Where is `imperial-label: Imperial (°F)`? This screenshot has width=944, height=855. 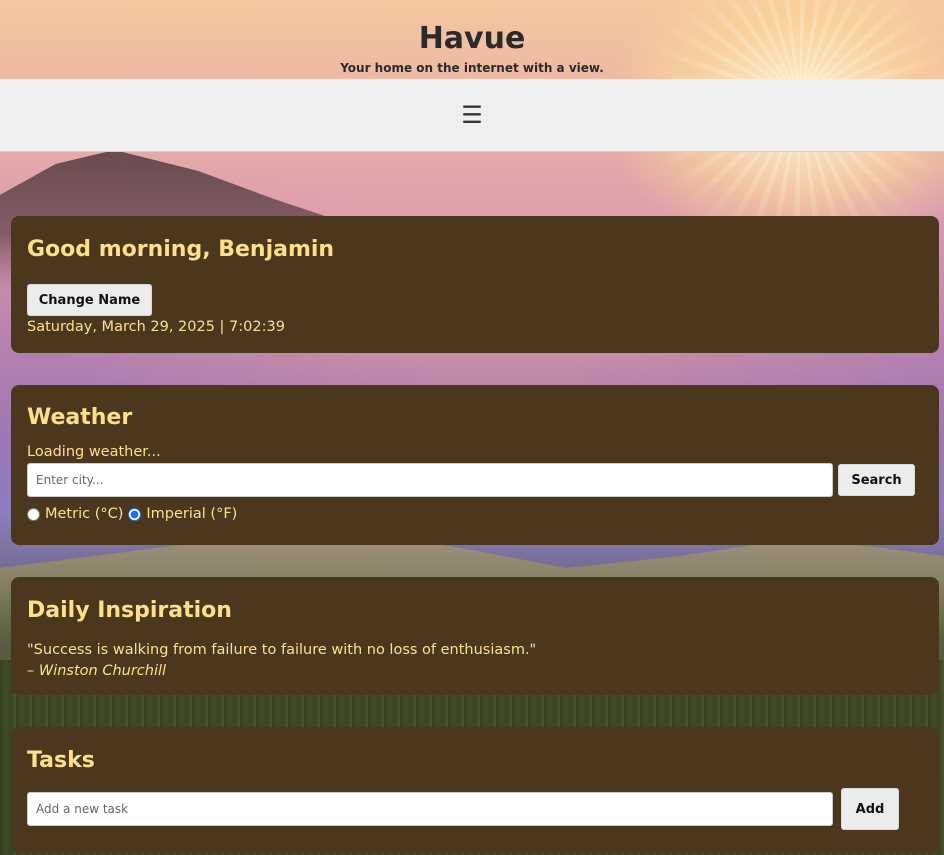 imperial-label: Imperial (°F) is located at coordinates (192, 514).